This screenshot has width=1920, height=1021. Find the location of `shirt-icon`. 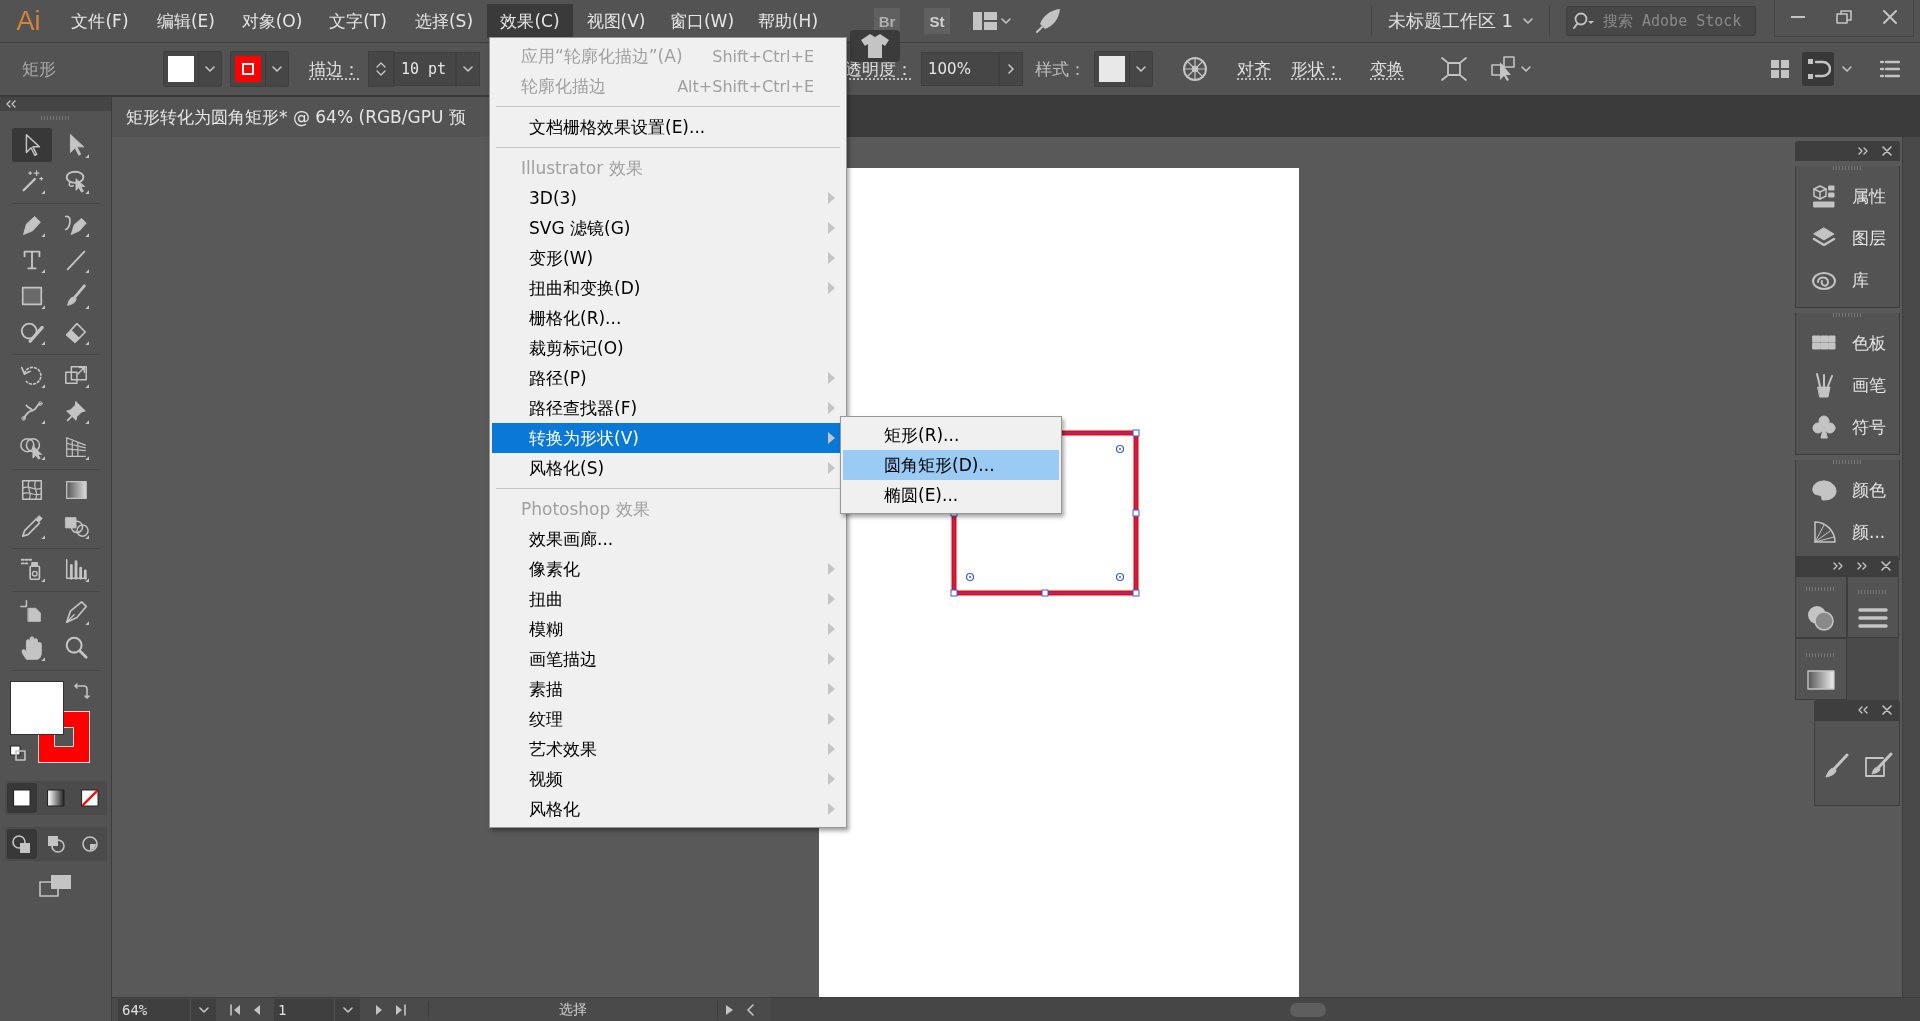

shirt-icon is located at coordinates (875, 46).